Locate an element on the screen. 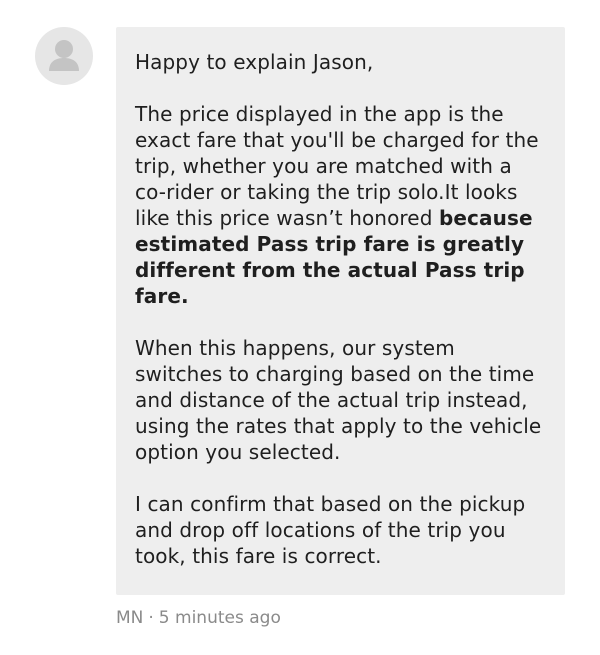 The image size is (600, 655). user-silhouette-icon is located at coordinates (64, 55).